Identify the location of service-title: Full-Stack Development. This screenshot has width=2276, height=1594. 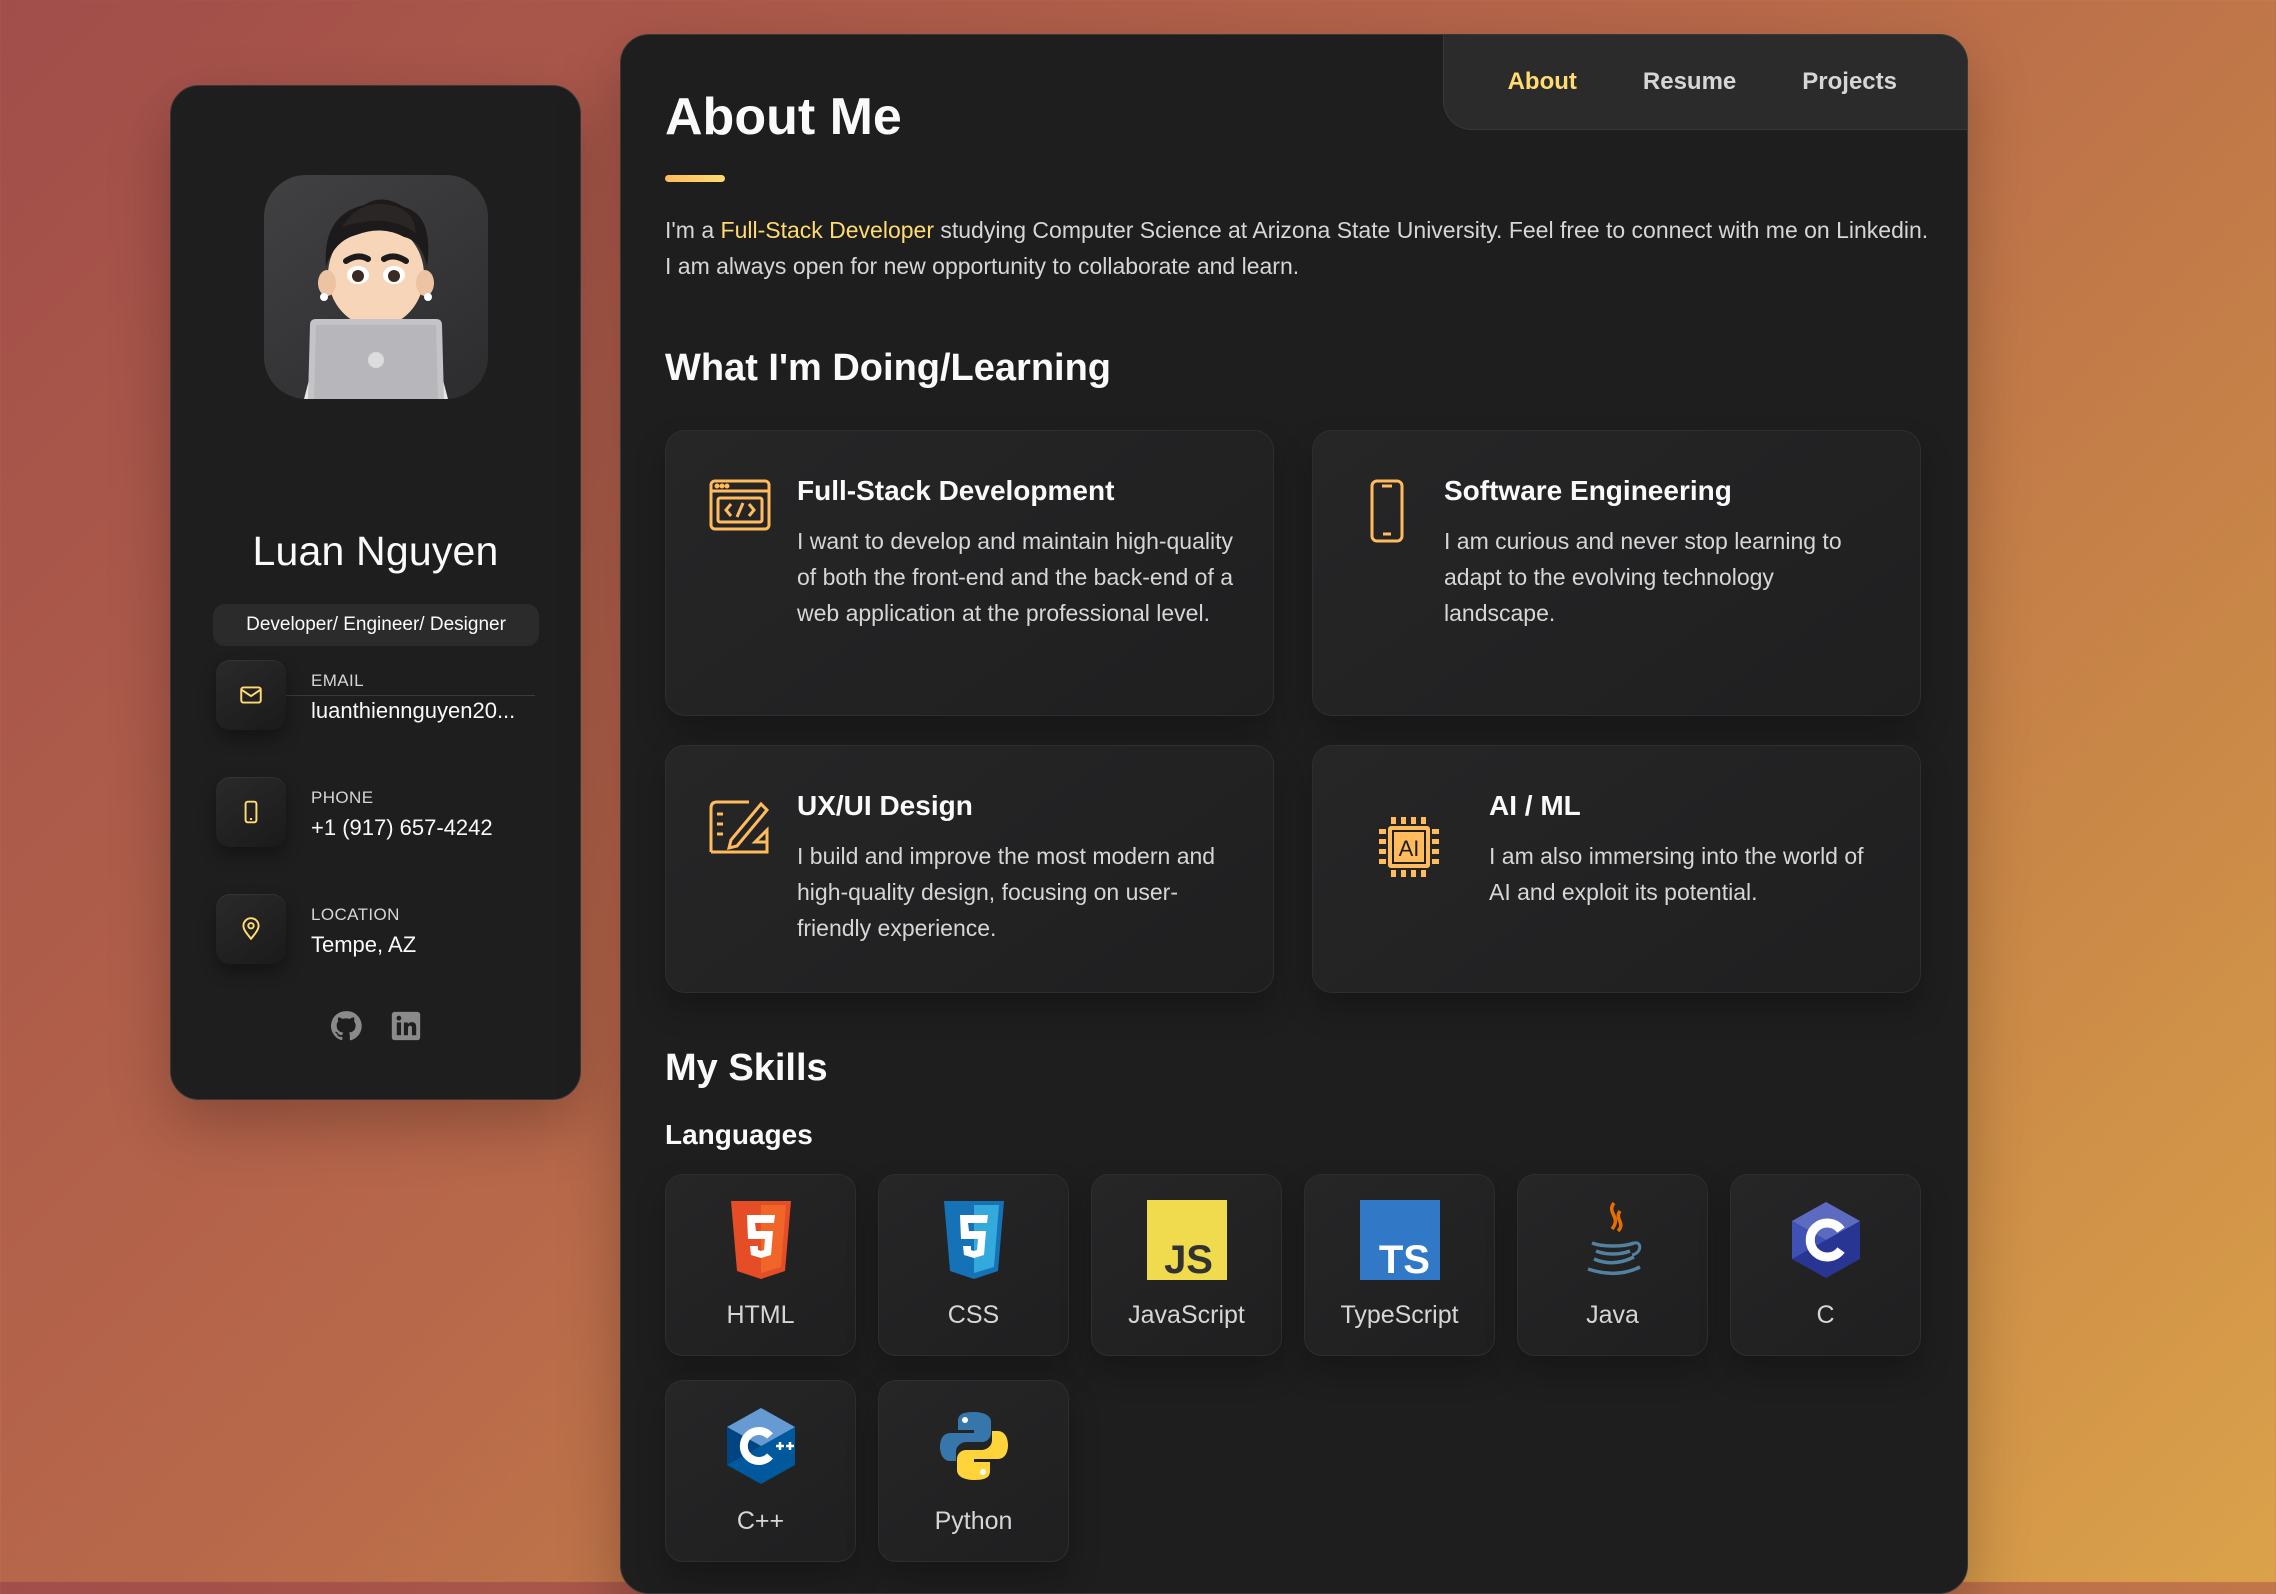
(956, 490).